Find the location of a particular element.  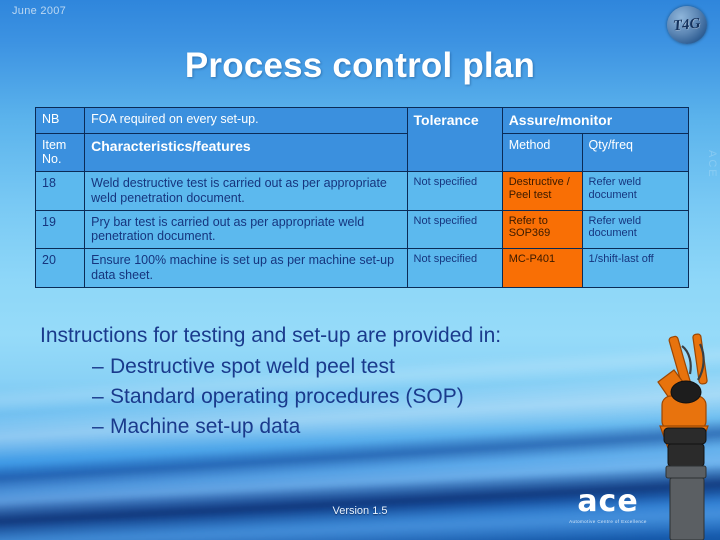

header-assure-monitor: Assure/monitor is located at coordinates (595, 120).